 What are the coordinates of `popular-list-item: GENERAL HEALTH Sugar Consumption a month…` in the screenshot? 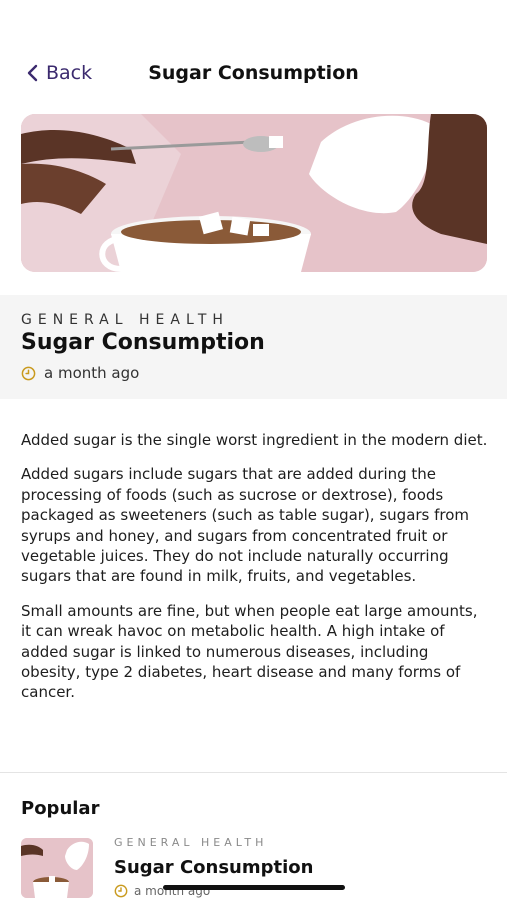 It's located at (254, 868).